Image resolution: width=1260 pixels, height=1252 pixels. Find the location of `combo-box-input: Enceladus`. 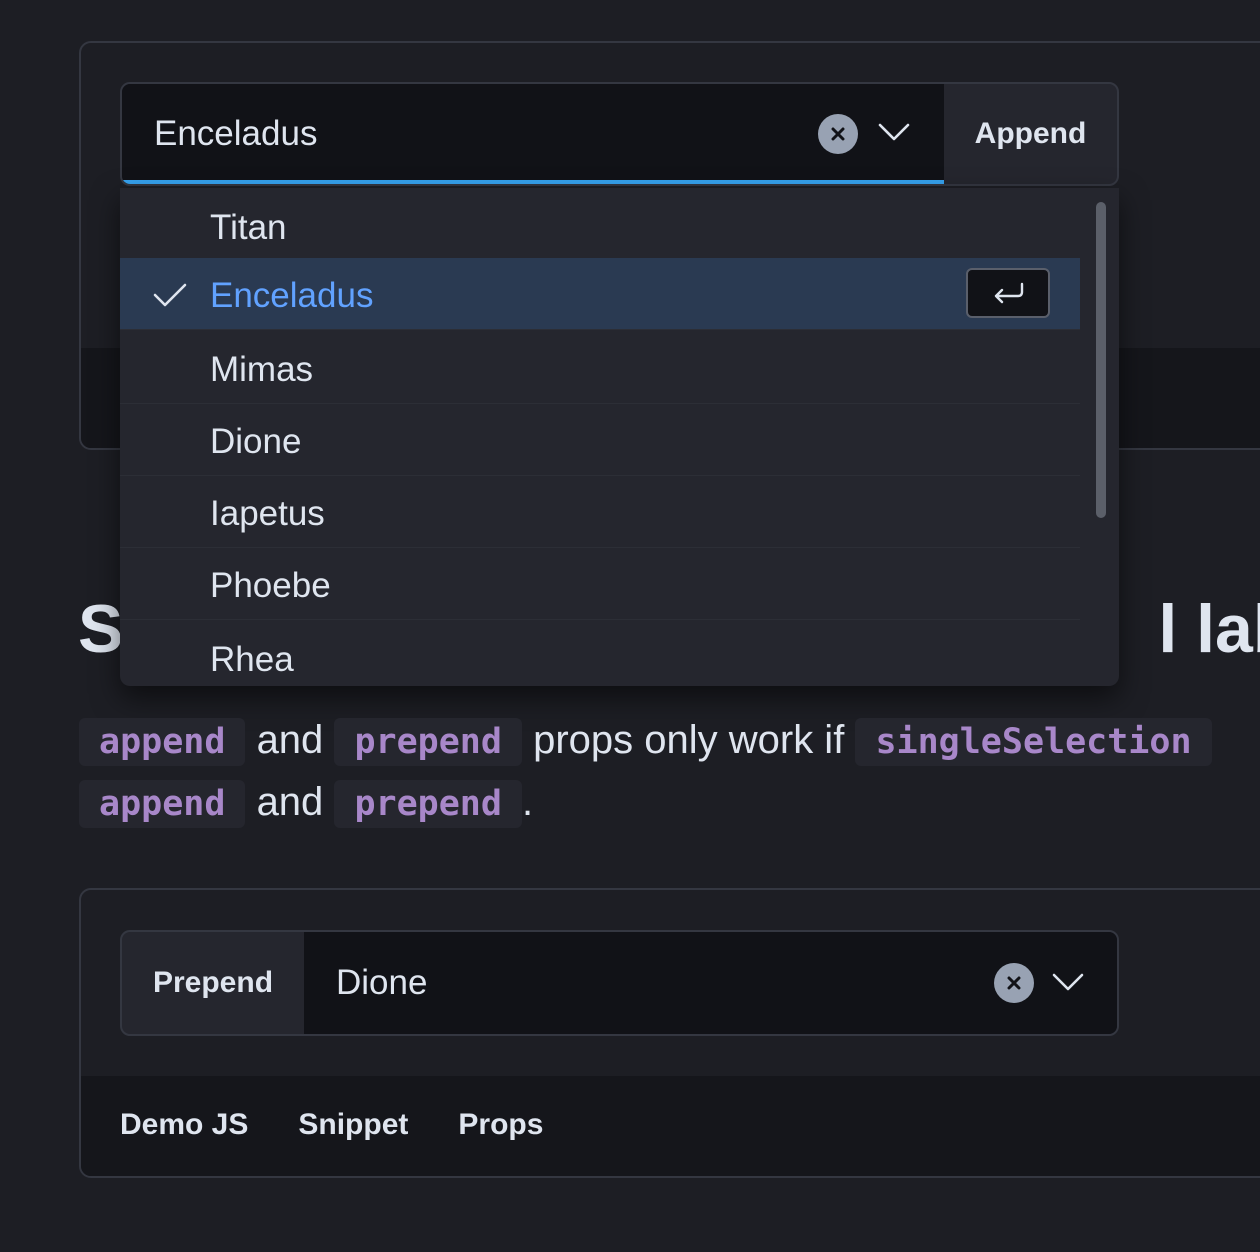

combo-box-input: Enceladus is located at coordinates (533, 134).